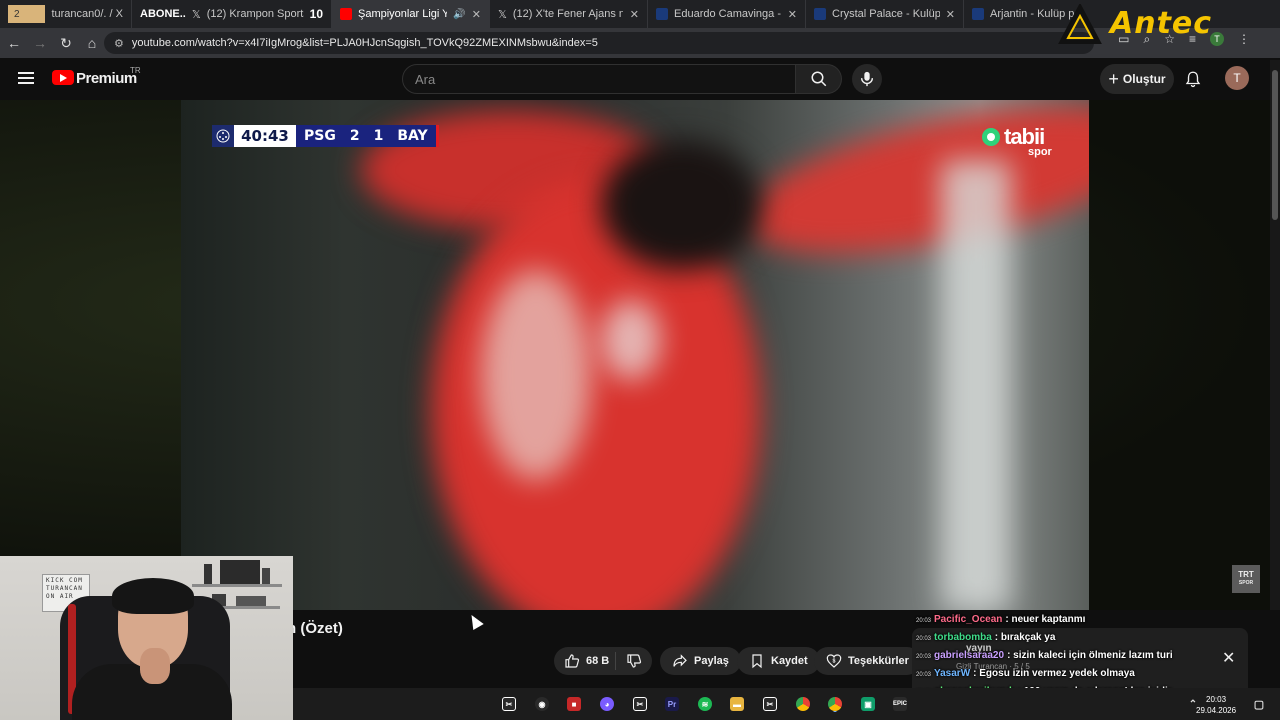  I want to click on app-icon-capcut: ✂, so click(509, 704).